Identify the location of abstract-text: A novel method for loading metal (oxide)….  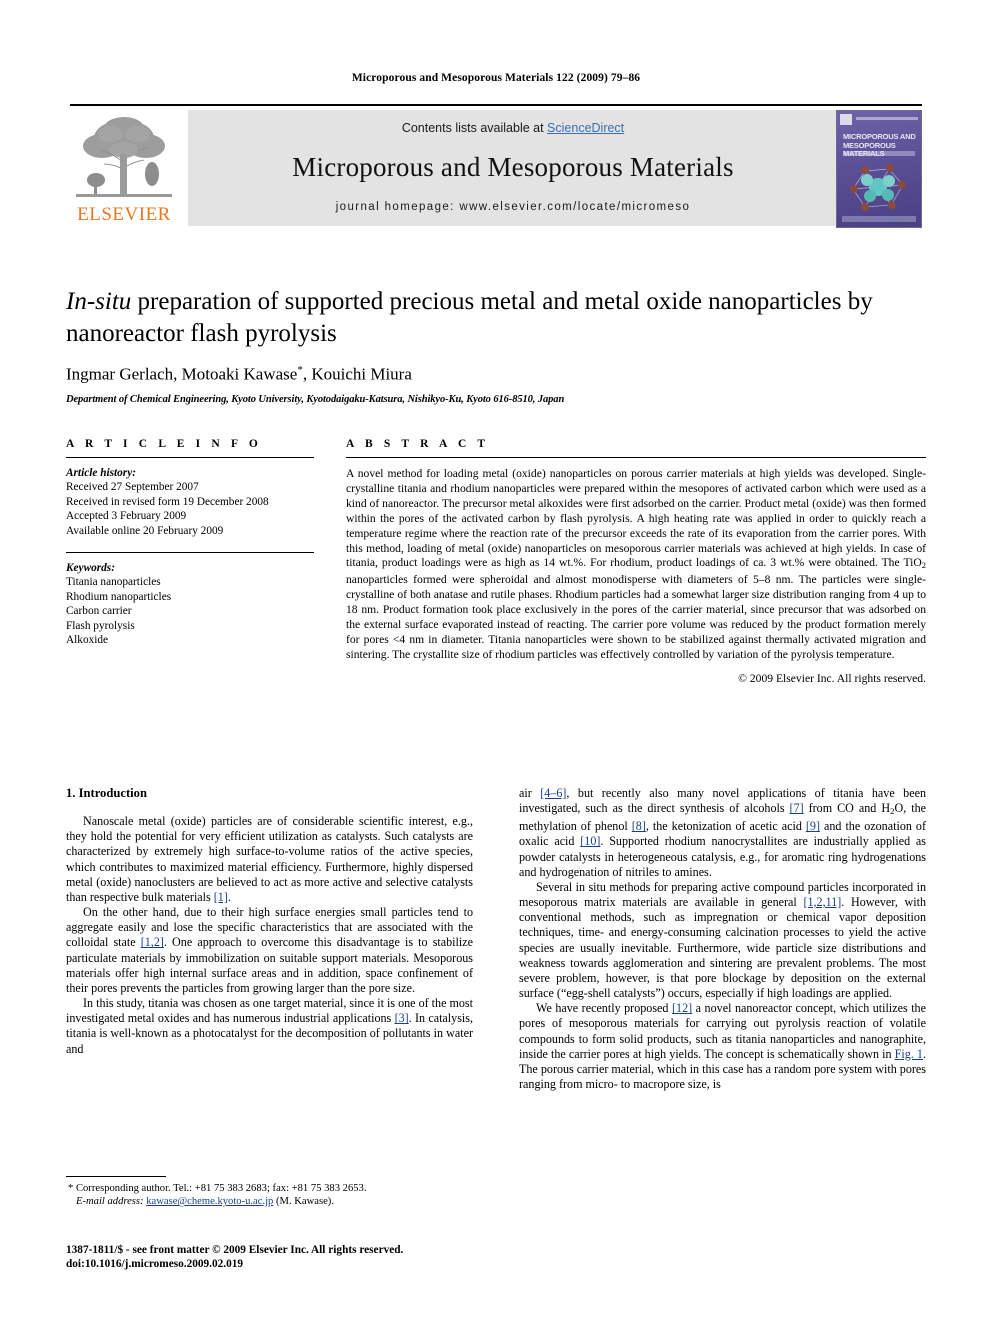
(636, 565).